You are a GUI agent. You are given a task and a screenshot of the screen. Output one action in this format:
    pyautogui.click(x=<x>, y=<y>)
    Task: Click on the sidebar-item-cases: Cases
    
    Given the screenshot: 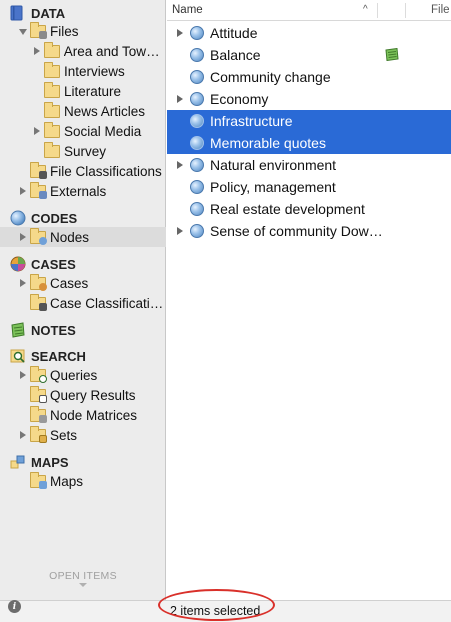 What is the action you would take?
    pyautogui.click(x=53, y=283)
    